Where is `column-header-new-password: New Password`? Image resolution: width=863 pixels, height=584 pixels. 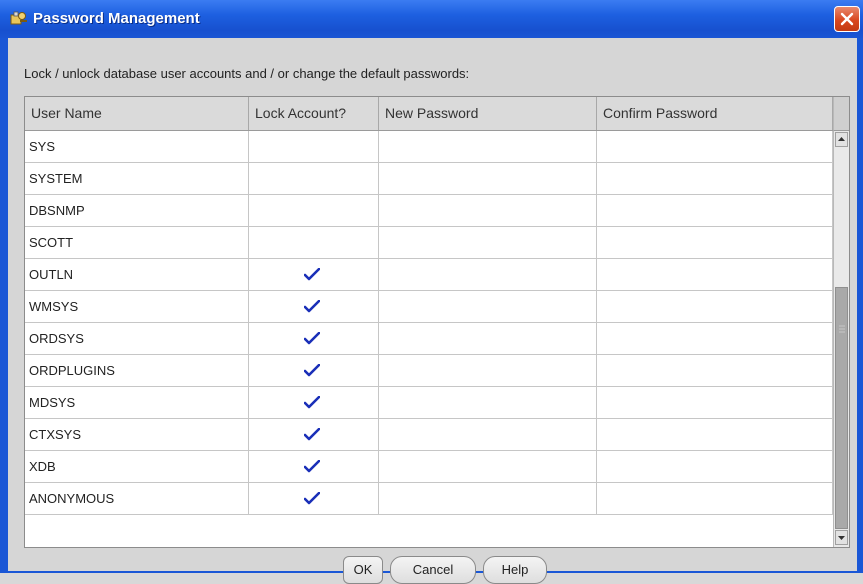
column-header-new-password: New Password is located at coordinates (488, 113).